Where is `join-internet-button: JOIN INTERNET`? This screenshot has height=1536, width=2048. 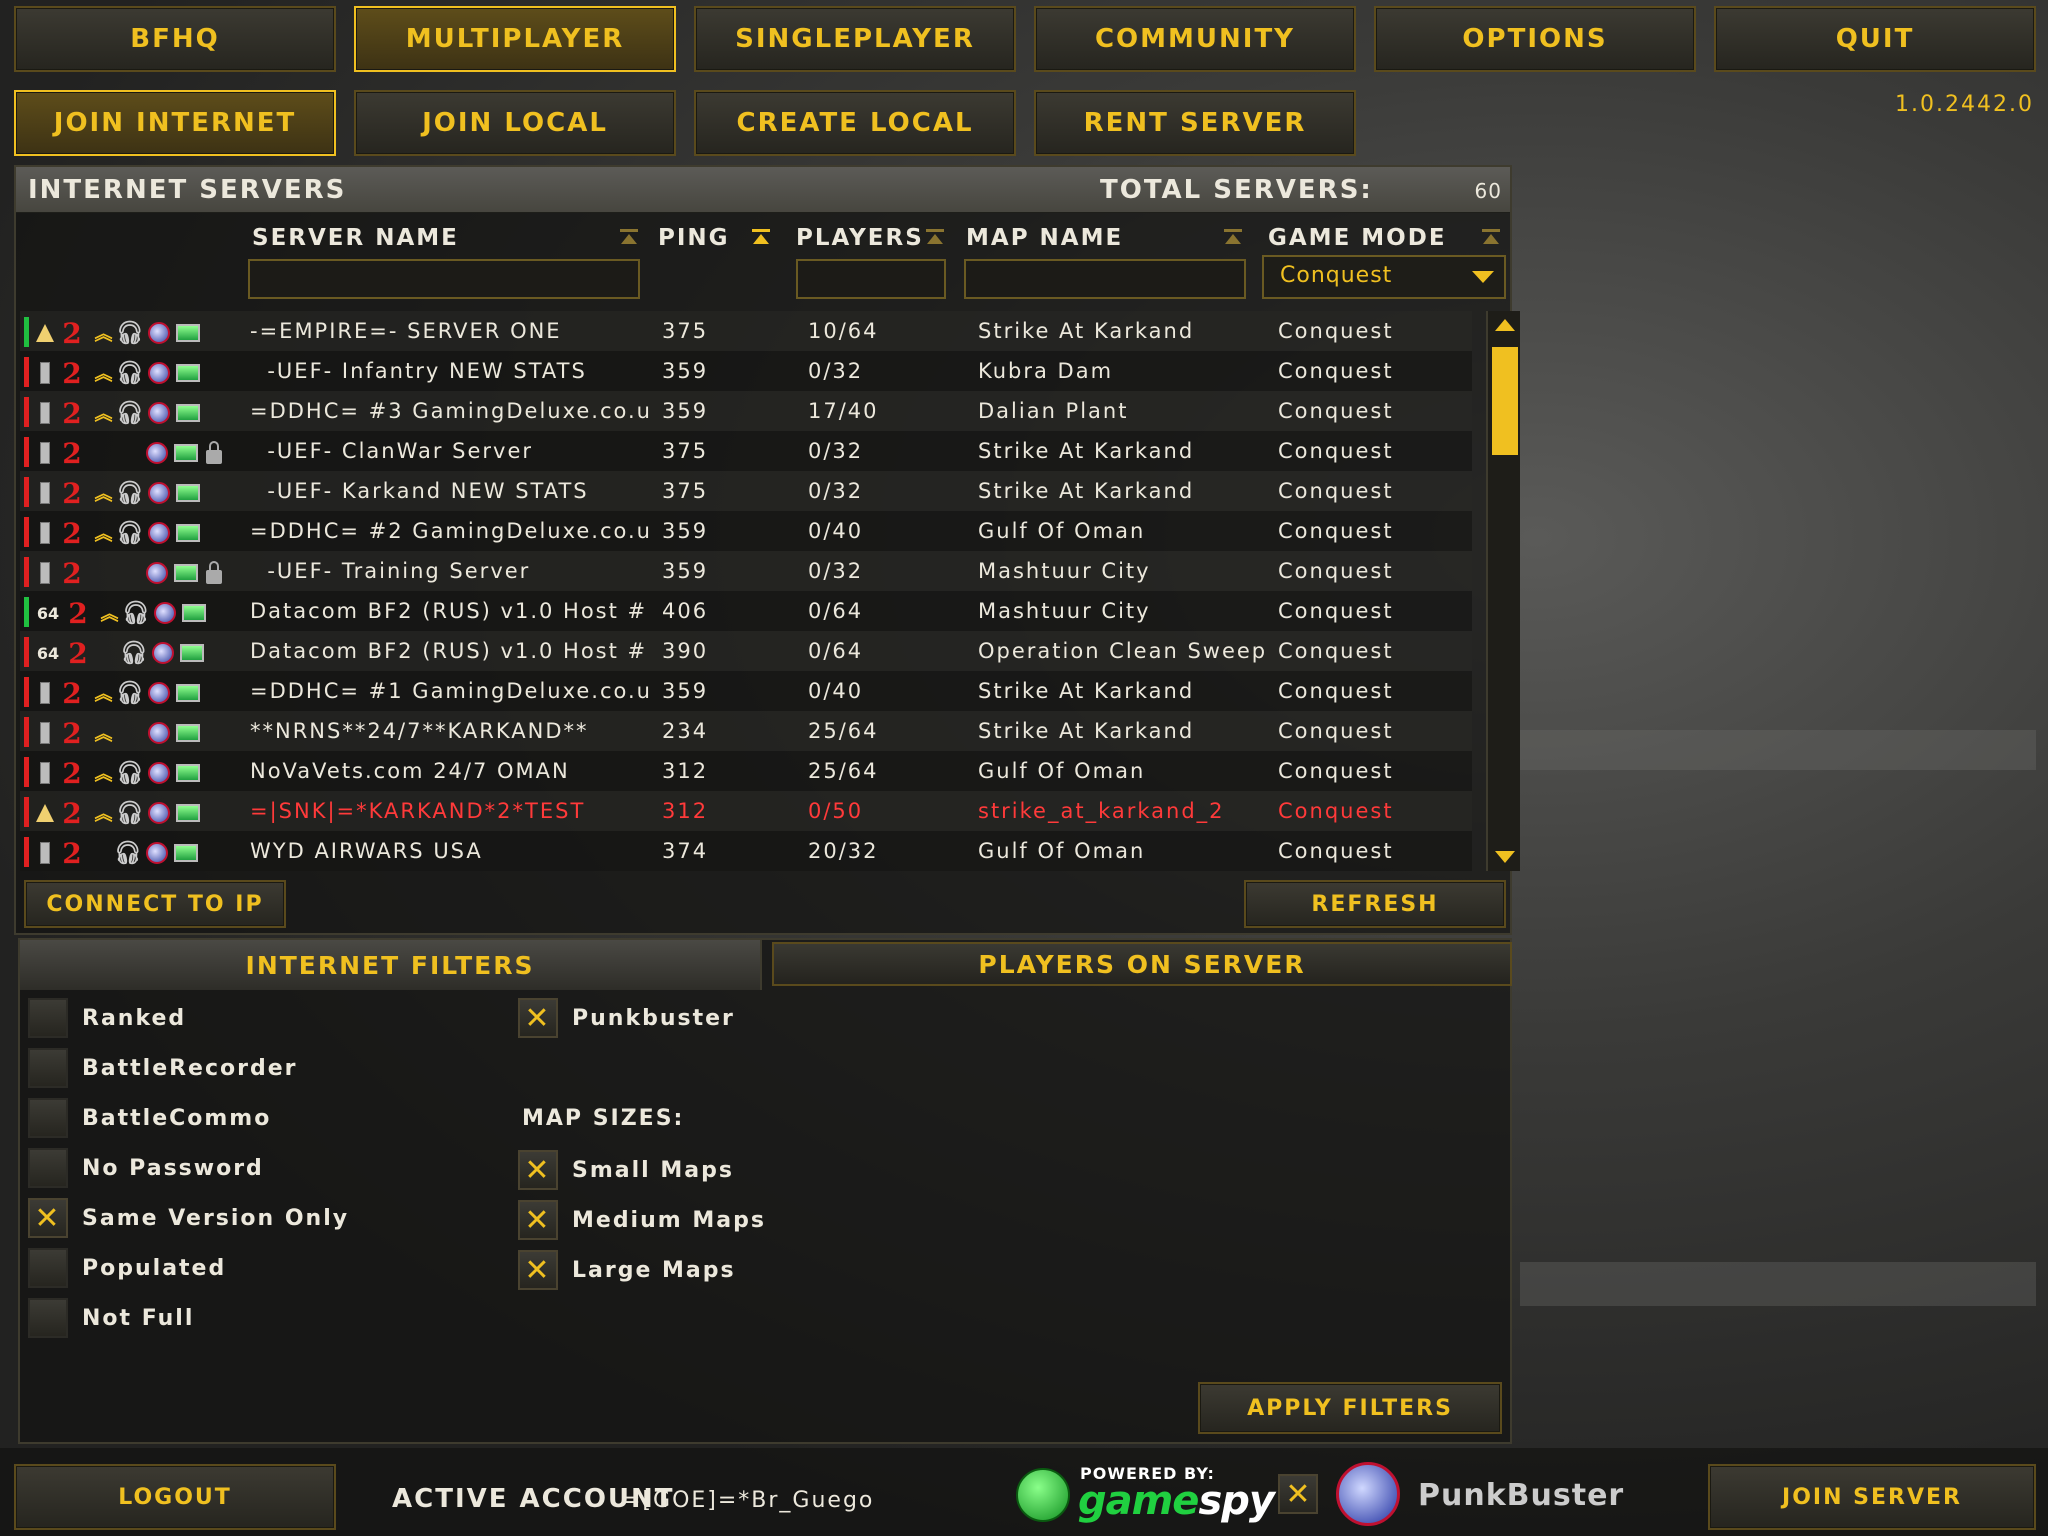 join-internet-button: JOIN INTERNET is located at coordinates (175, 123).